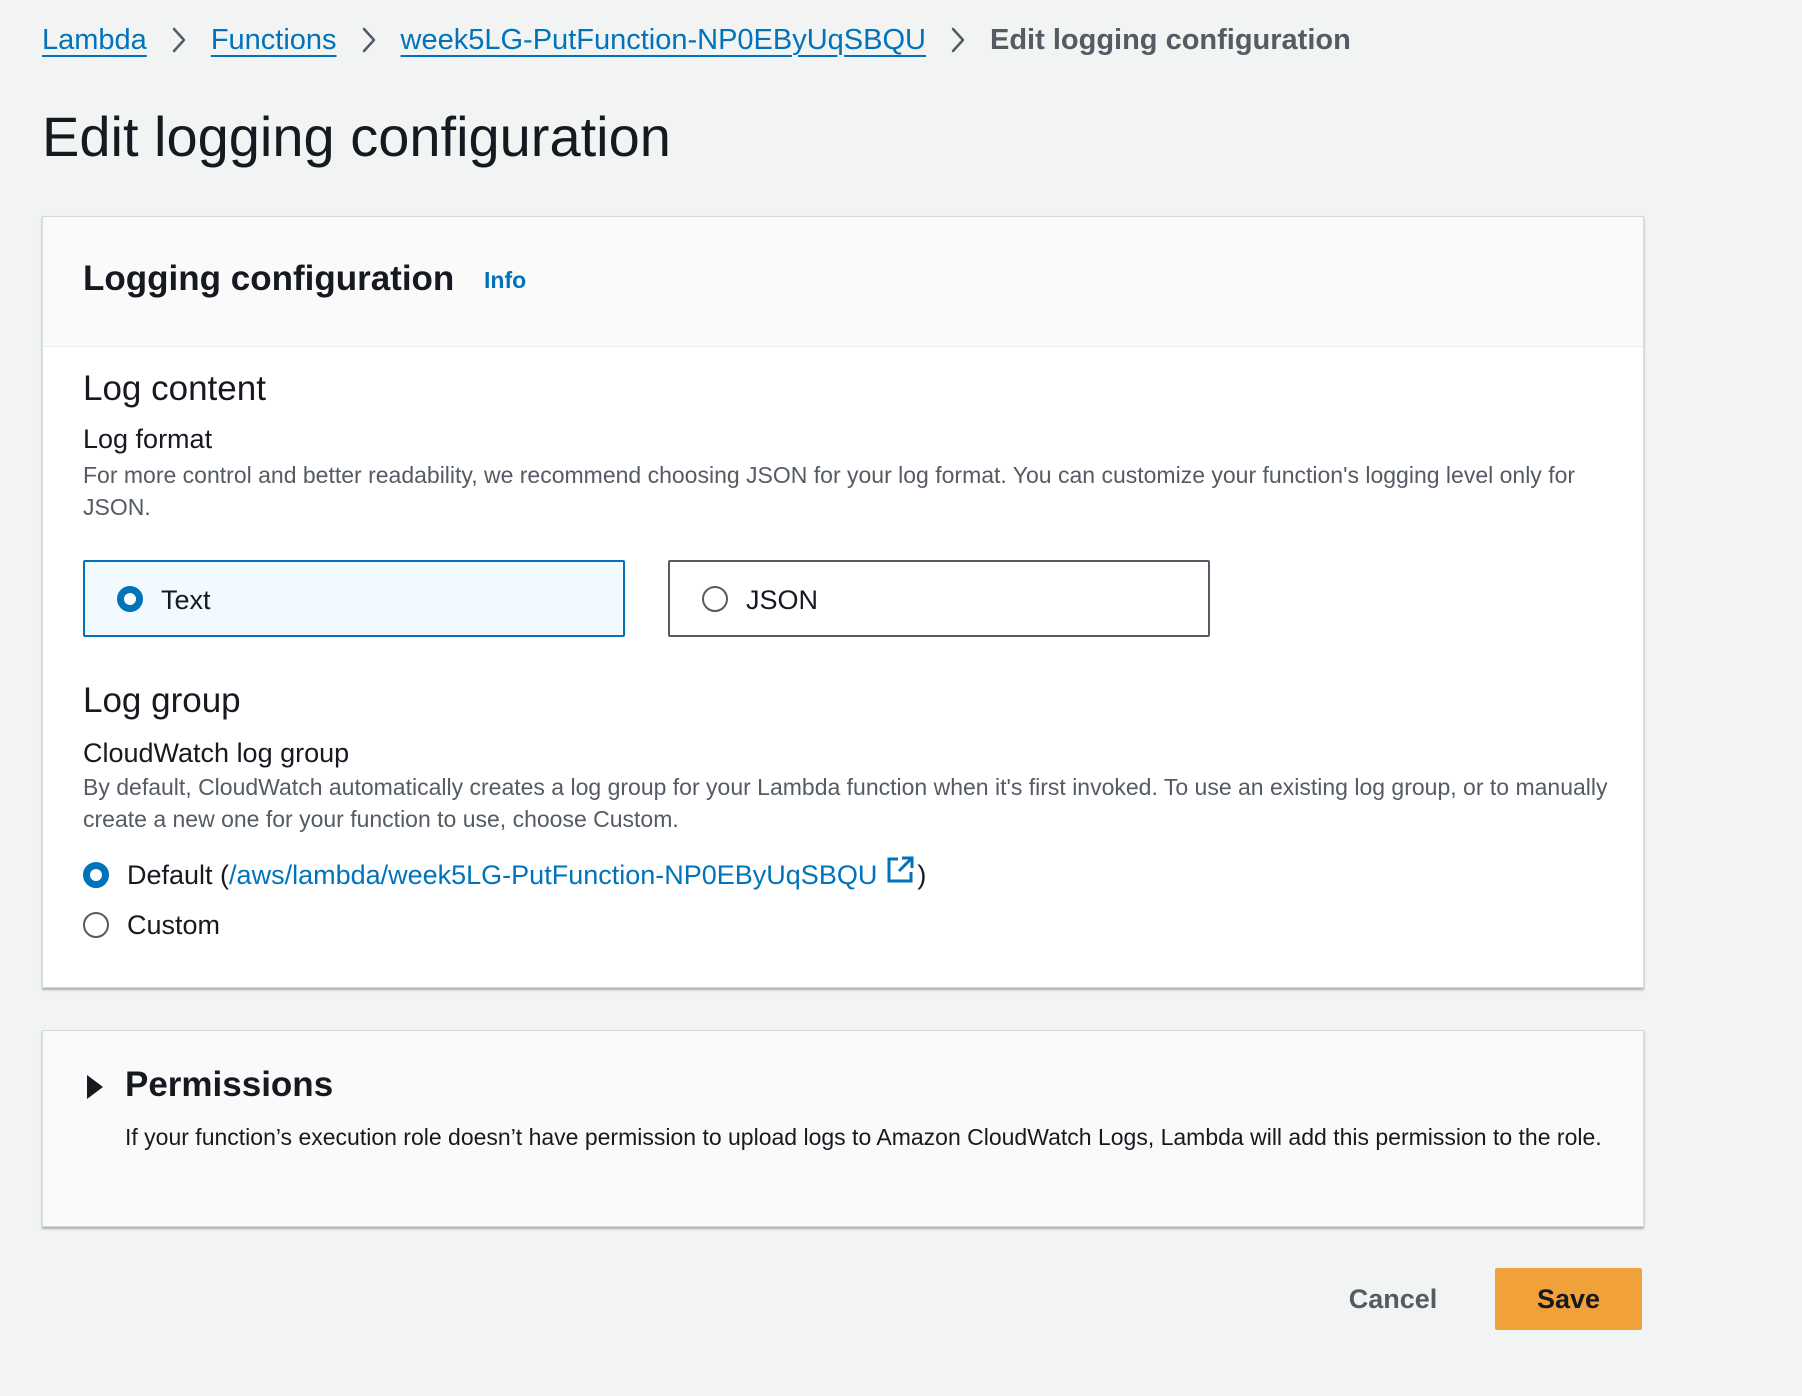 The width and height of the screenshot is (1802, 1396). I want to click on log-group-custom-label: Custom, so click(174, 925).